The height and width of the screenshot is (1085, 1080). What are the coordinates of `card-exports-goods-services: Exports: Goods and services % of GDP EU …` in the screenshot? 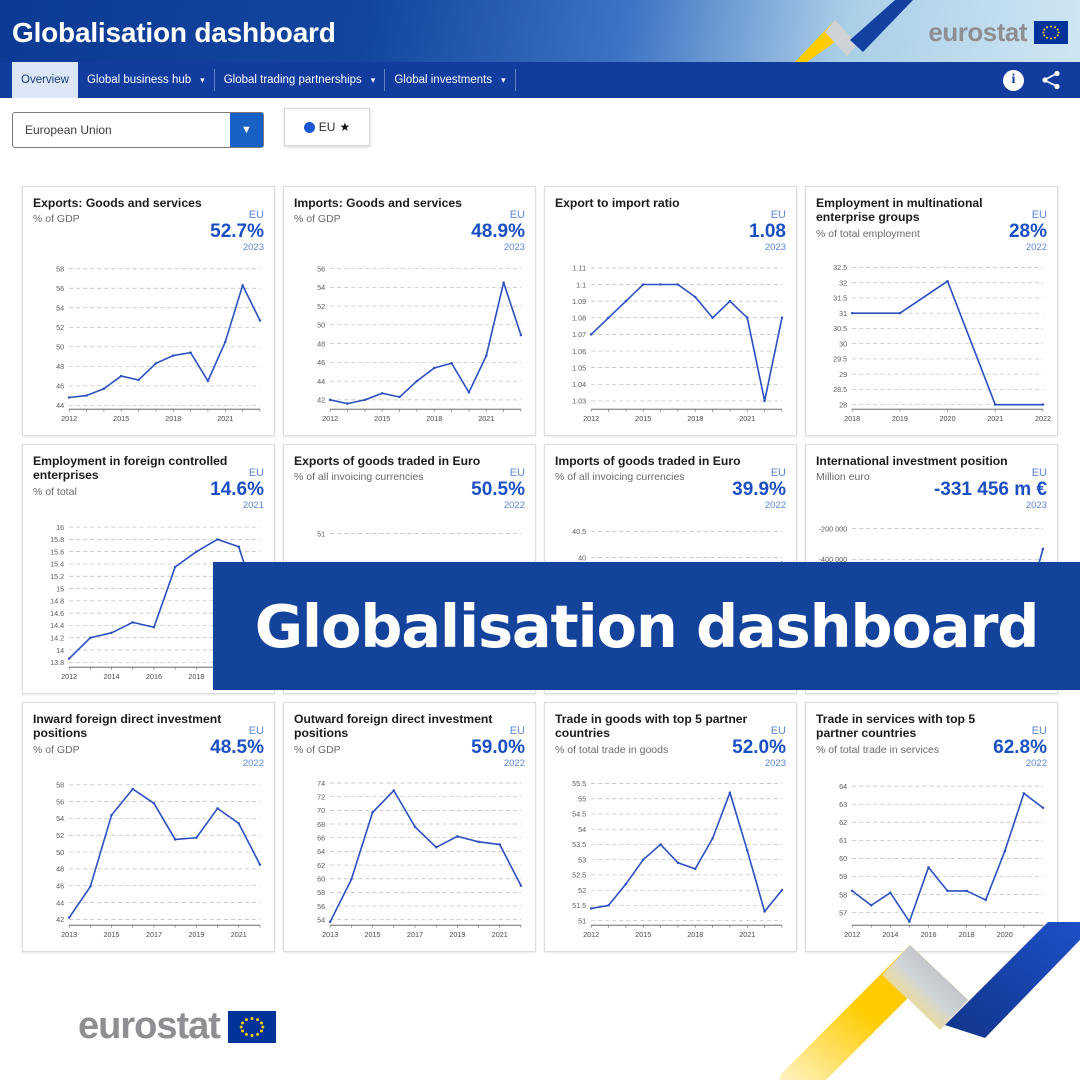 It's located at (148, 311).